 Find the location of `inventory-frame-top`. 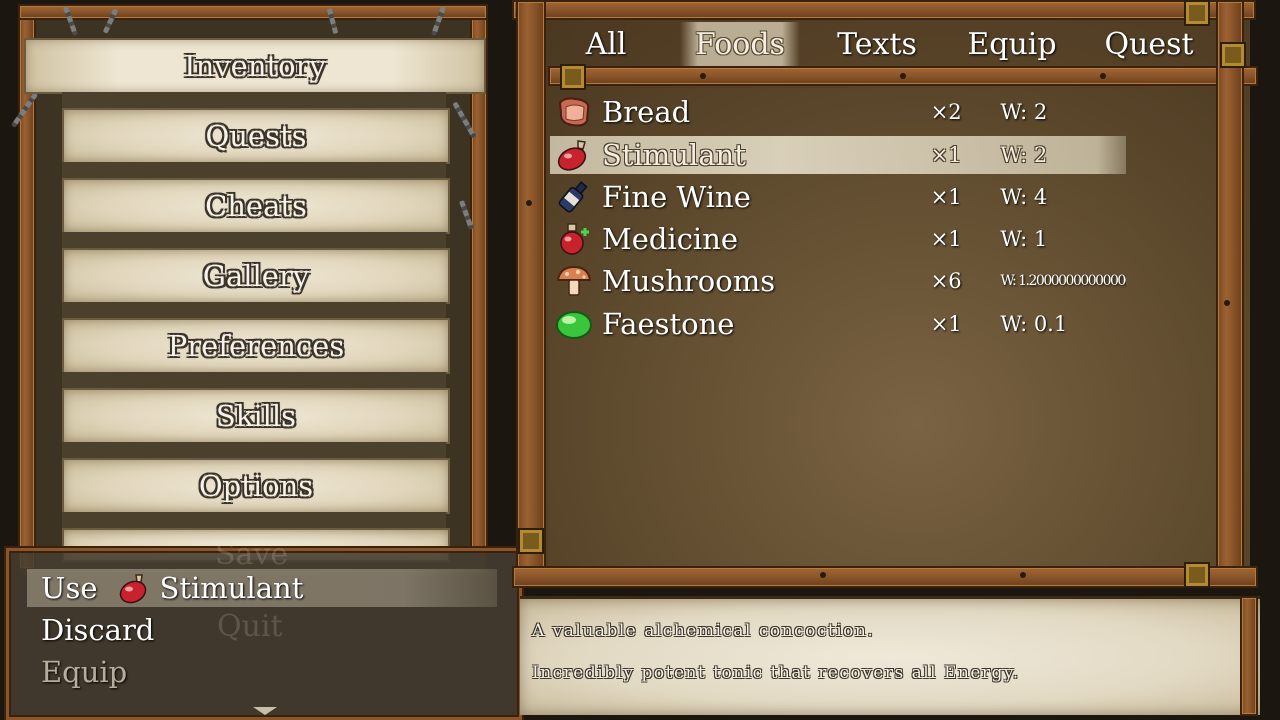

inventory-frame-top is located at coordinates (884, 10).